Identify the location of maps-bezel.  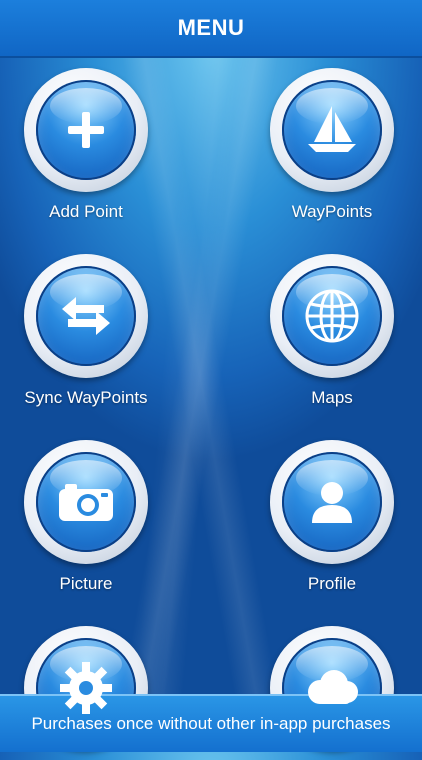
(332, 316).